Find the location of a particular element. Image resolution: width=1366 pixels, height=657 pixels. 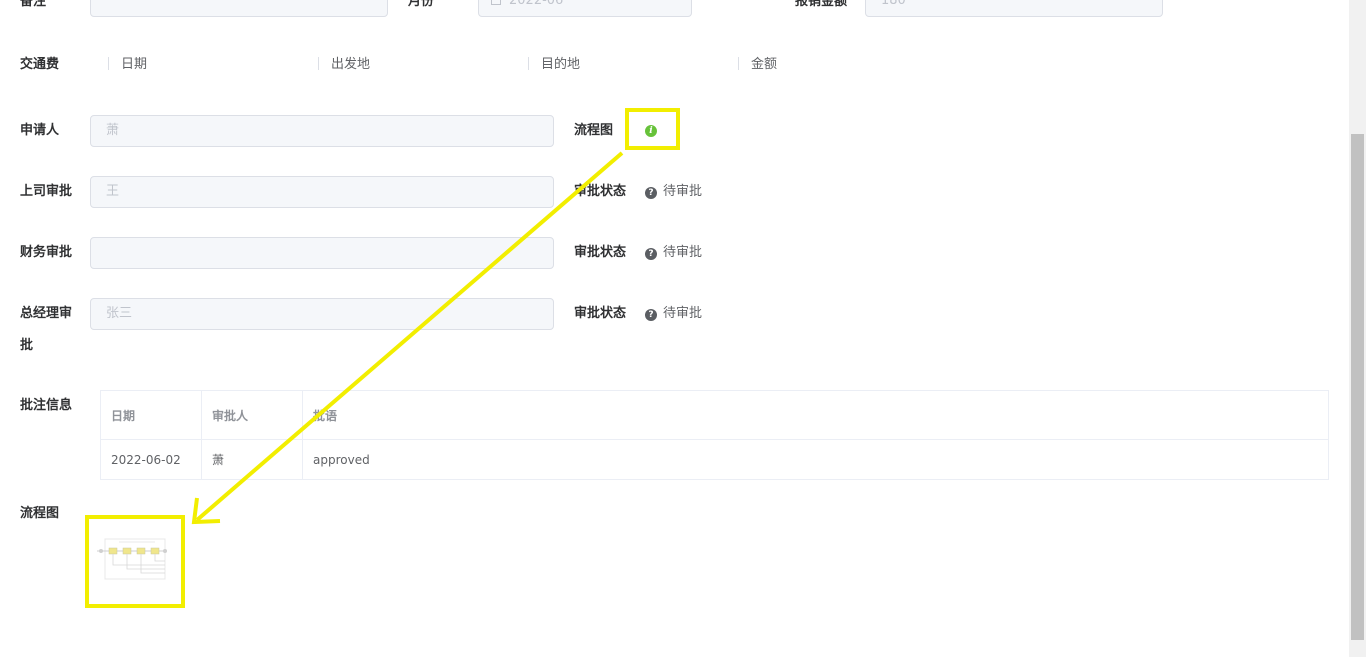

calendar-icon is located at coordinates (496, 2).